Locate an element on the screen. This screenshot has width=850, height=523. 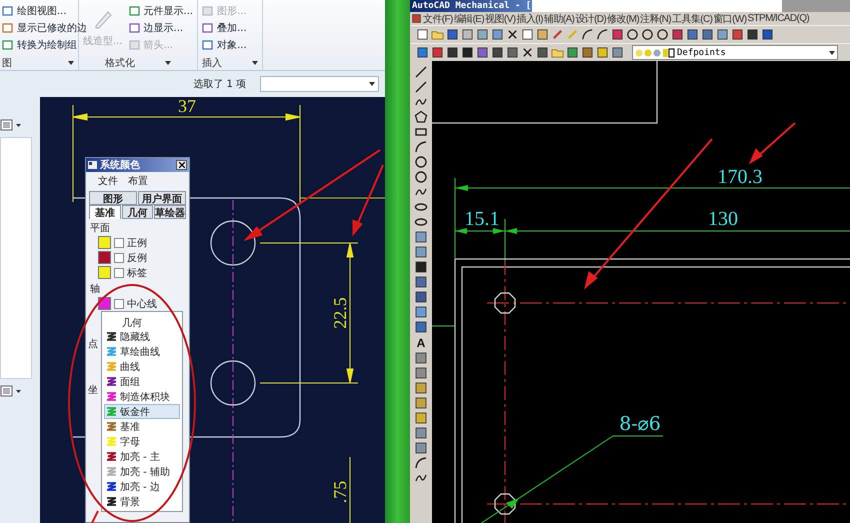
menu-item: 文件(F) is located at coordinates (438, 19).